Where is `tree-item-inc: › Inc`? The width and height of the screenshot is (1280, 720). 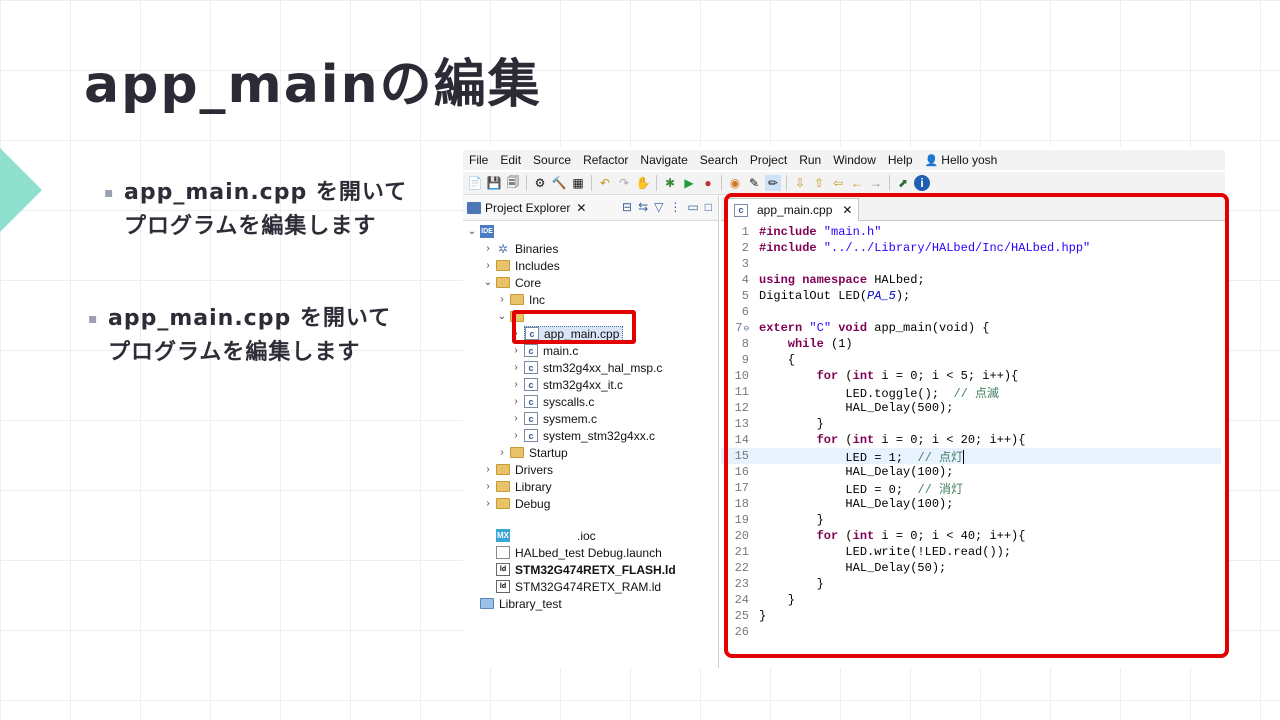 tree-item-inc: › Inc is located at coordinates (521, 299).